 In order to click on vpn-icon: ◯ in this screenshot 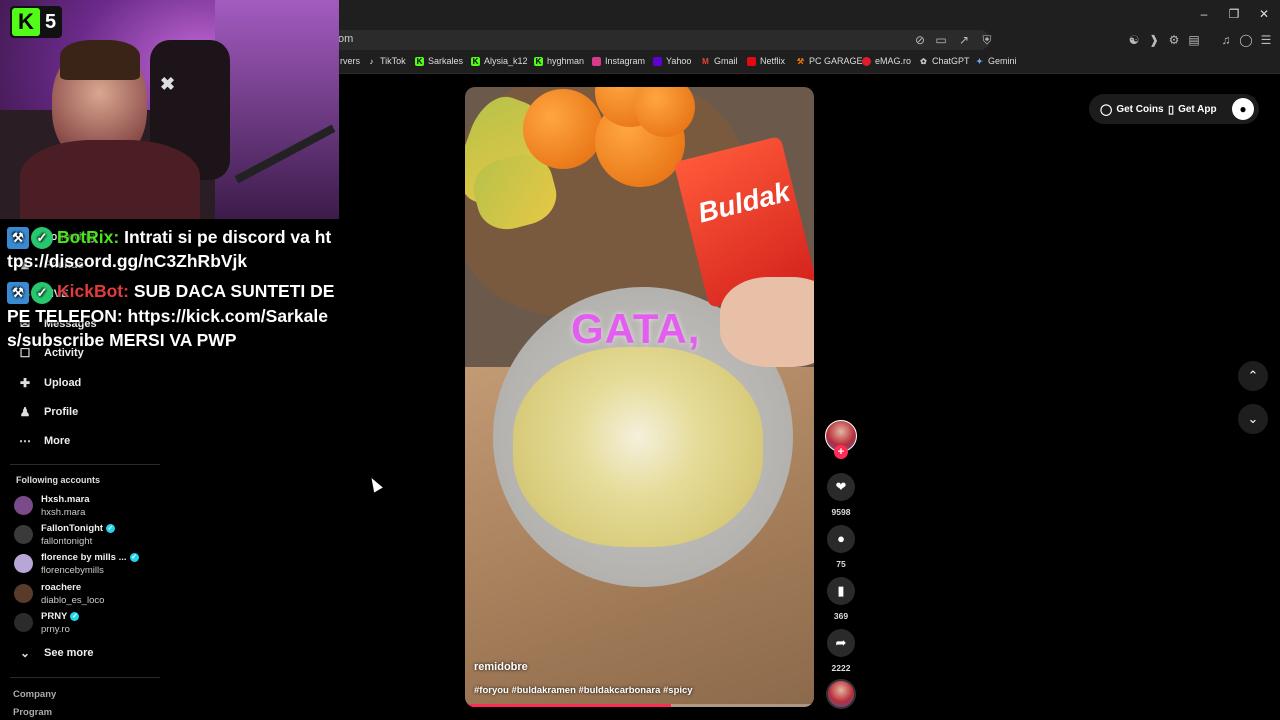, I will do `click(1246, 40)`.